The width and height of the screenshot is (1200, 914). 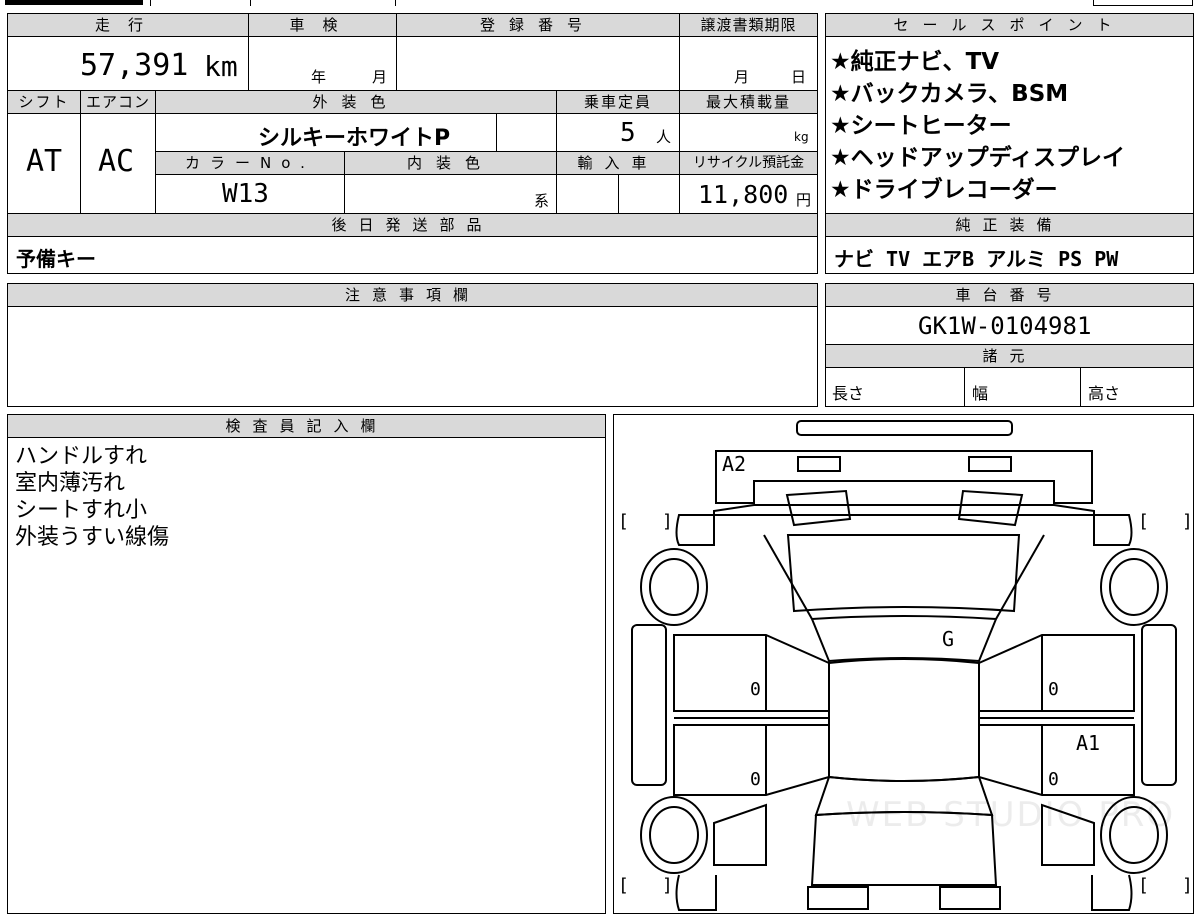 What do you see at coordinates (628, 133) in the screenshot?
I see `capacity-value: 5` at bounding box center [628, 133].